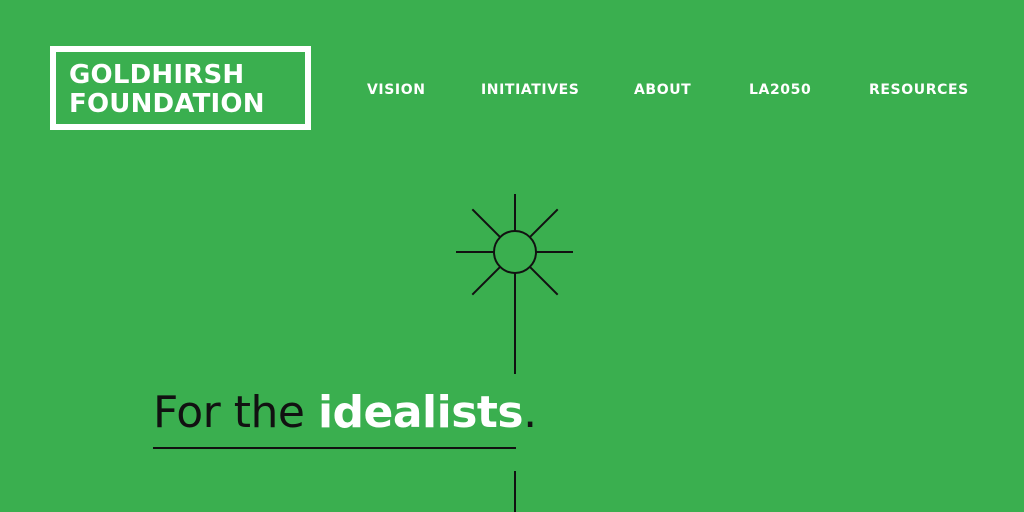 The image size is (1024, 512). What do you see at coordinates (235, 412) in the screenshot?
I see `tagline-prefix: For the` at bounding box center [235, 412].